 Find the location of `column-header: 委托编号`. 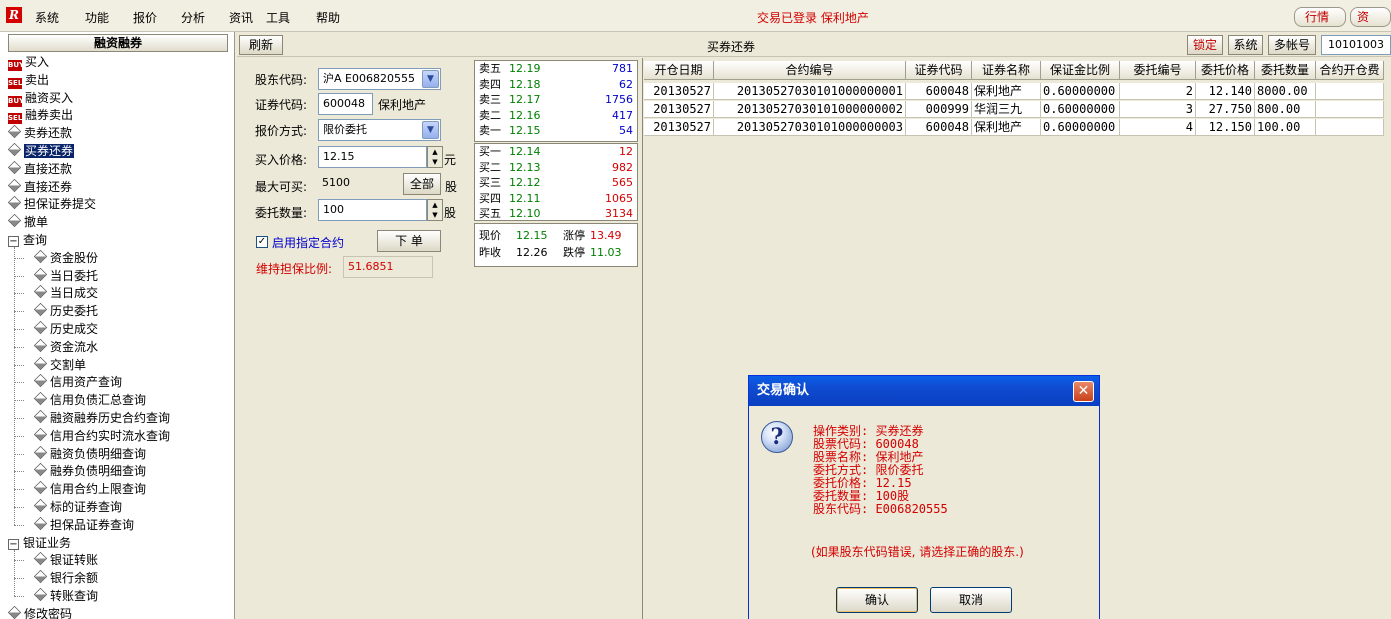

column-header: 委托编号 is located at coordinates (1158, 70).